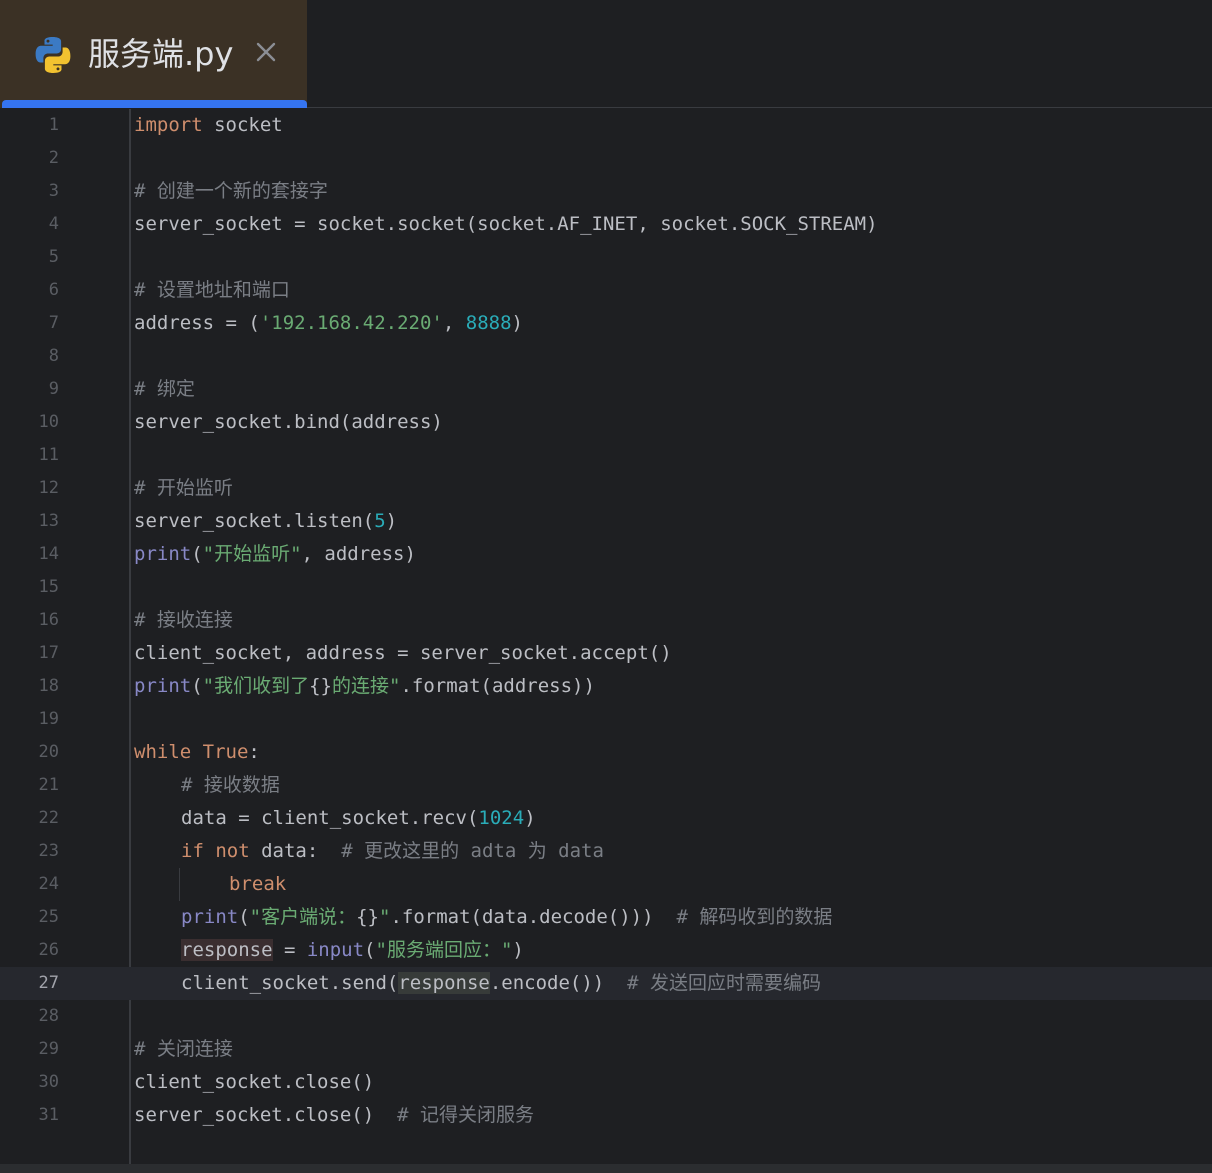 This screenshot has width=1212, height=1173. I want to click on string-token: "我们收到了, so click(256, 686).